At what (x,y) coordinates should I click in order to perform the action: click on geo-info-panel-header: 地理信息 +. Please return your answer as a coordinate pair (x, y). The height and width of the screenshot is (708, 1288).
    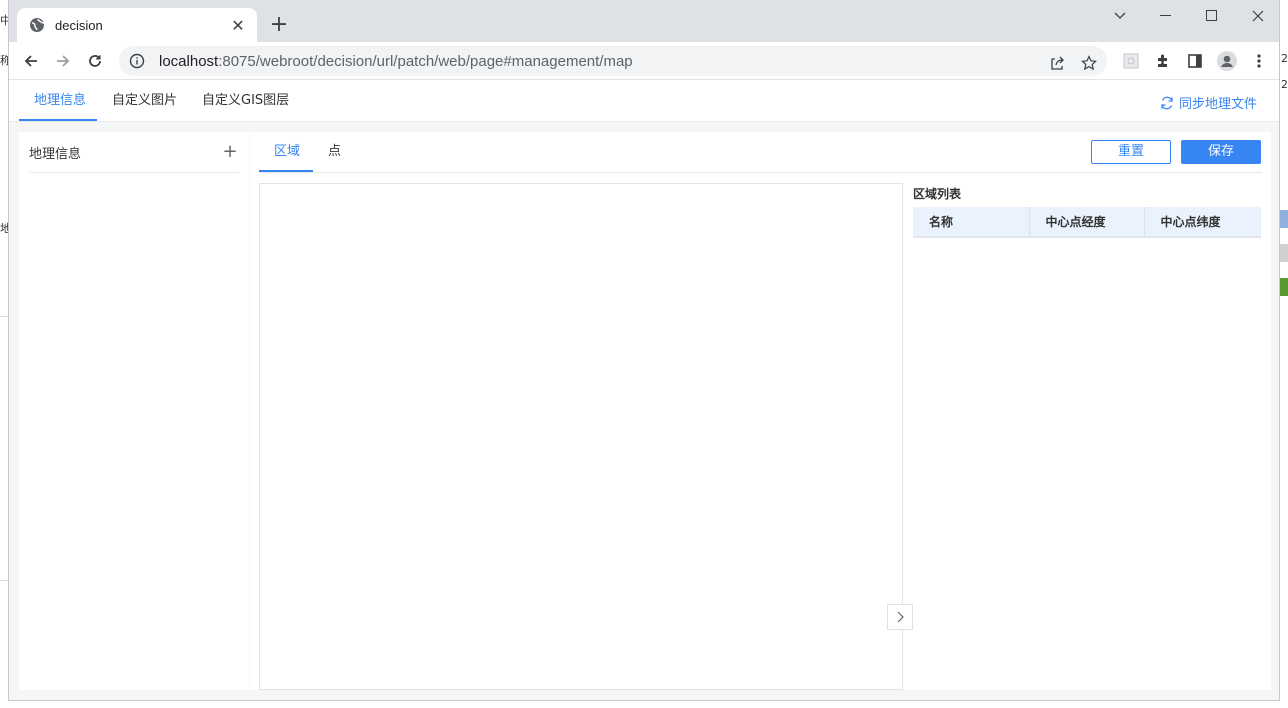
    Looking at the image, I should click on (134, 152).